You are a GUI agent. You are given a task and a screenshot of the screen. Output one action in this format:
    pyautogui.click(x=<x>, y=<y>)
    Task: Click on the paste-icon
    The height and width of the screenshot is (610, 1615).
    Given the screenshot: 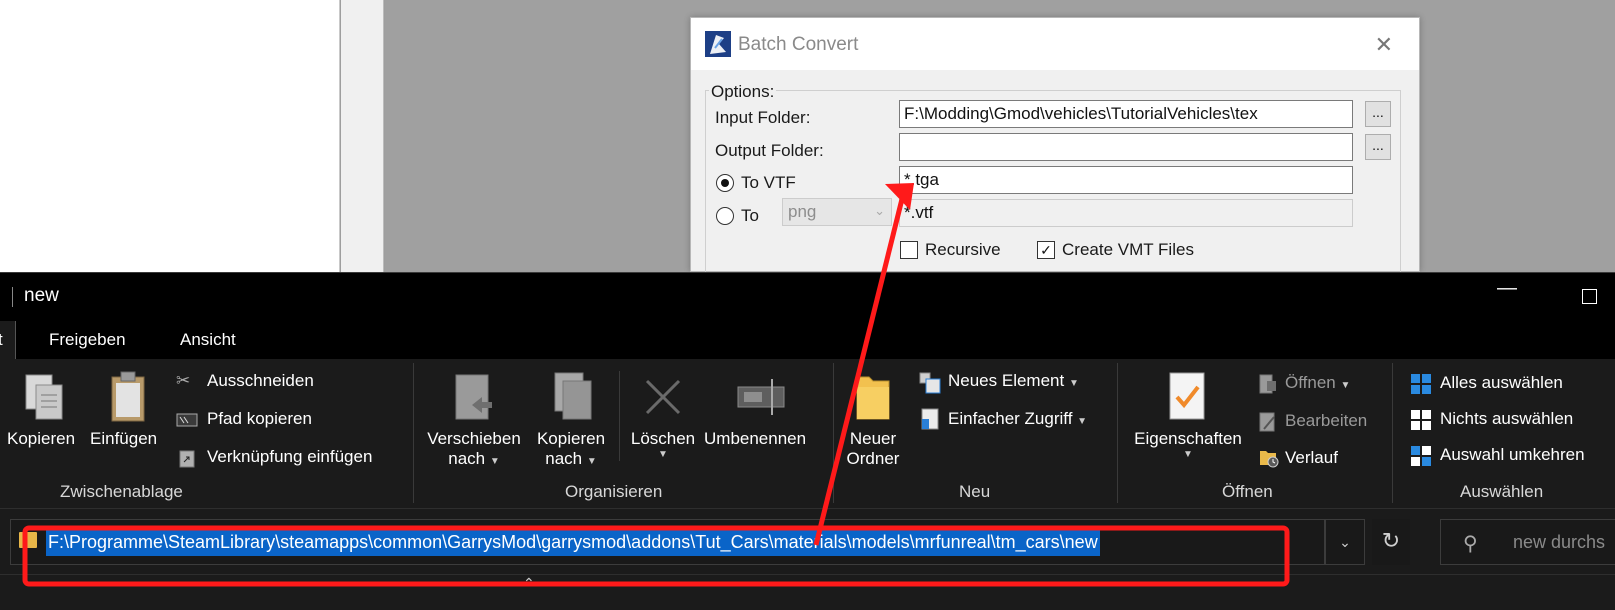 What is the action you would take?
    pyautogui.click(x=128, y=396)
    